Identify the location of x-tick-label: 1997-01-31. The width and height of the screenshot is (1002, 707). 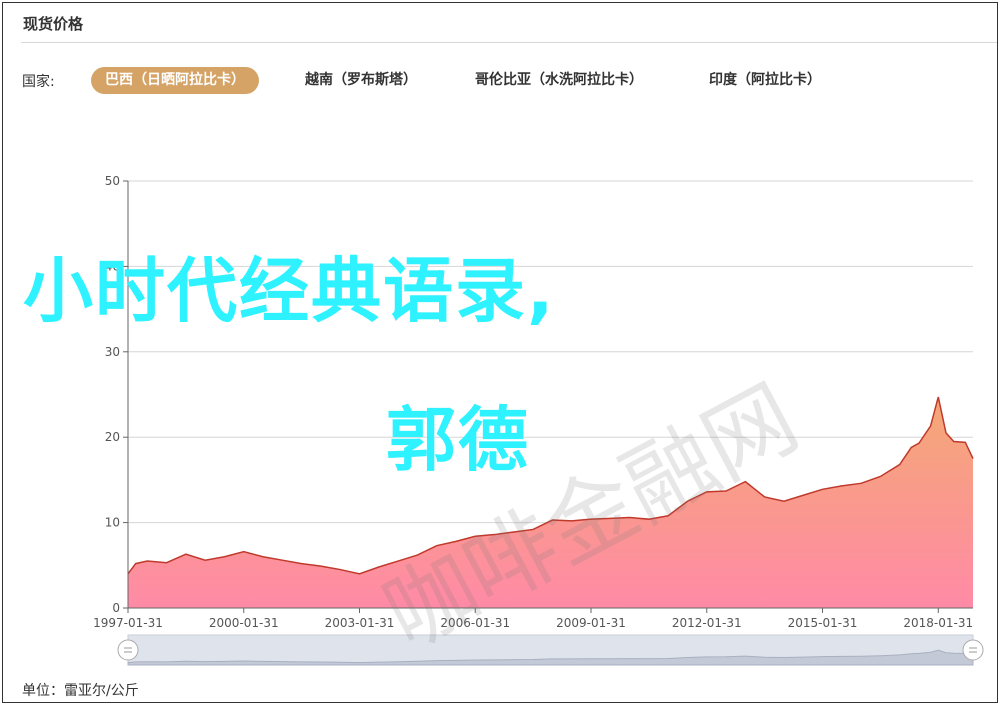
(128, 623).